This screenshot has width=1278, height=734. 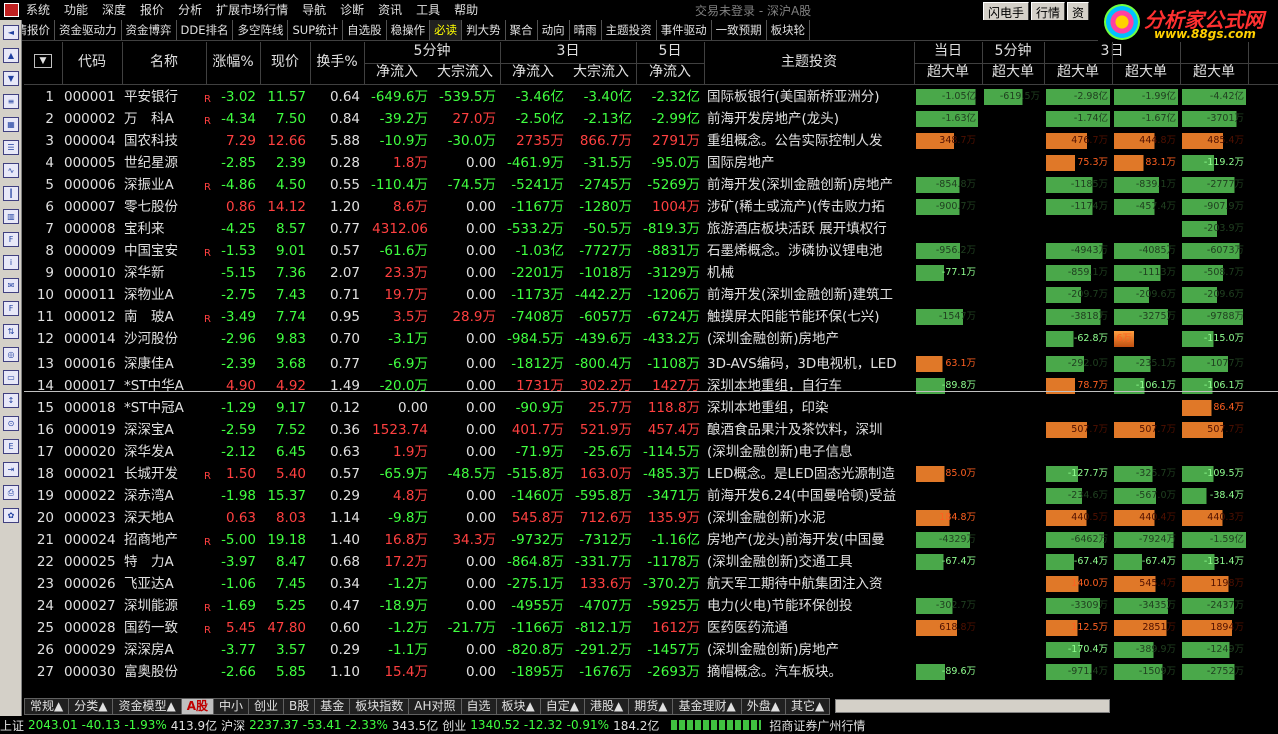 What do you see at coordinates (231, 706) in the screenshot?
I see `market-tab: 中小` at bounding box center [231, 706].